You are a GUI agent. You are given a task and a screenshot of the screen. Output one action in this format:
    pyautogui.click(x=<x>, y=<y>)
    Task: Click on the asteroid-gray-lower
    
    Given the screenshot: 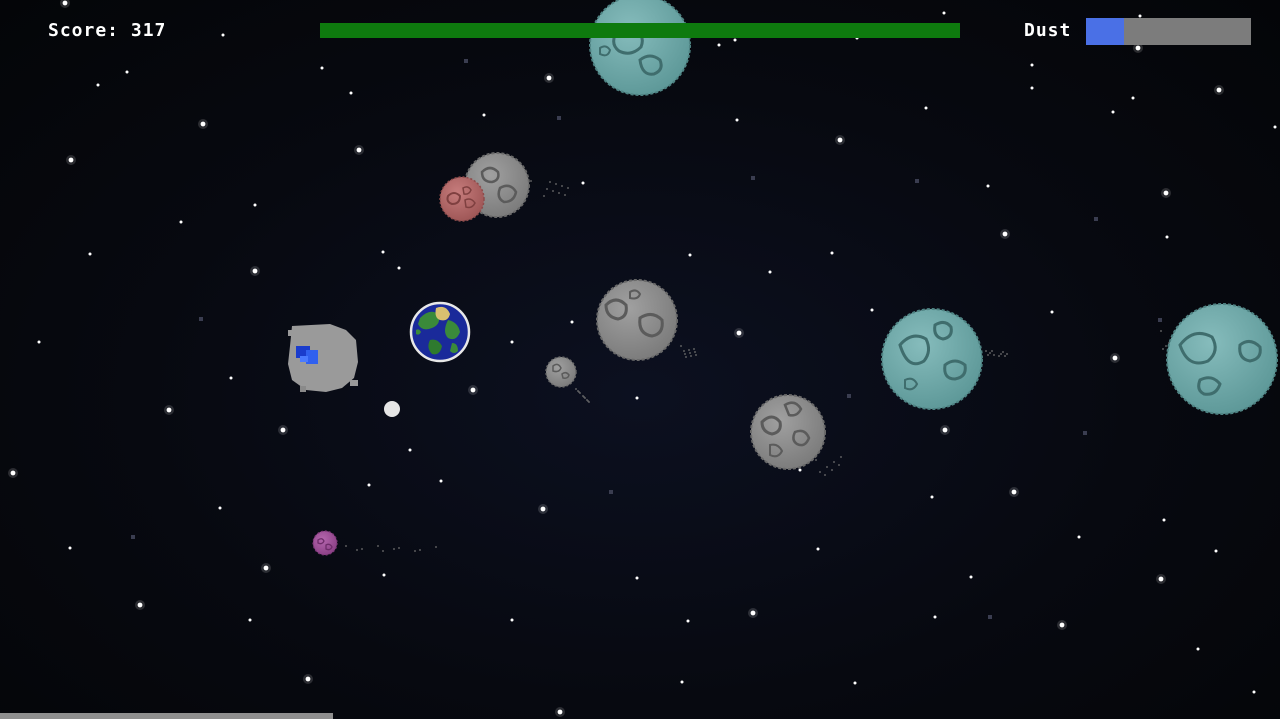 What is the action you would take?
    pyautogui.click(x=788, y=432)
    